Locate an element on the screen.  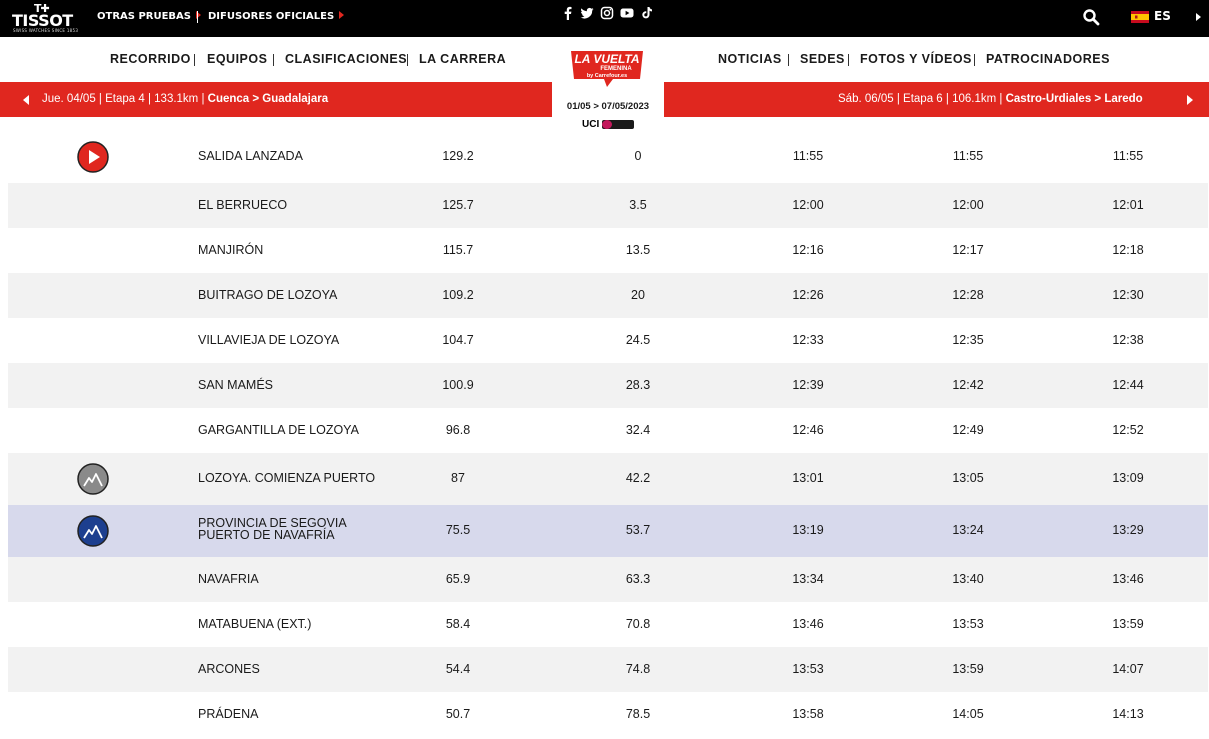
logo-sponsor: by Carrefour.es is located at coordinates (607, 76).